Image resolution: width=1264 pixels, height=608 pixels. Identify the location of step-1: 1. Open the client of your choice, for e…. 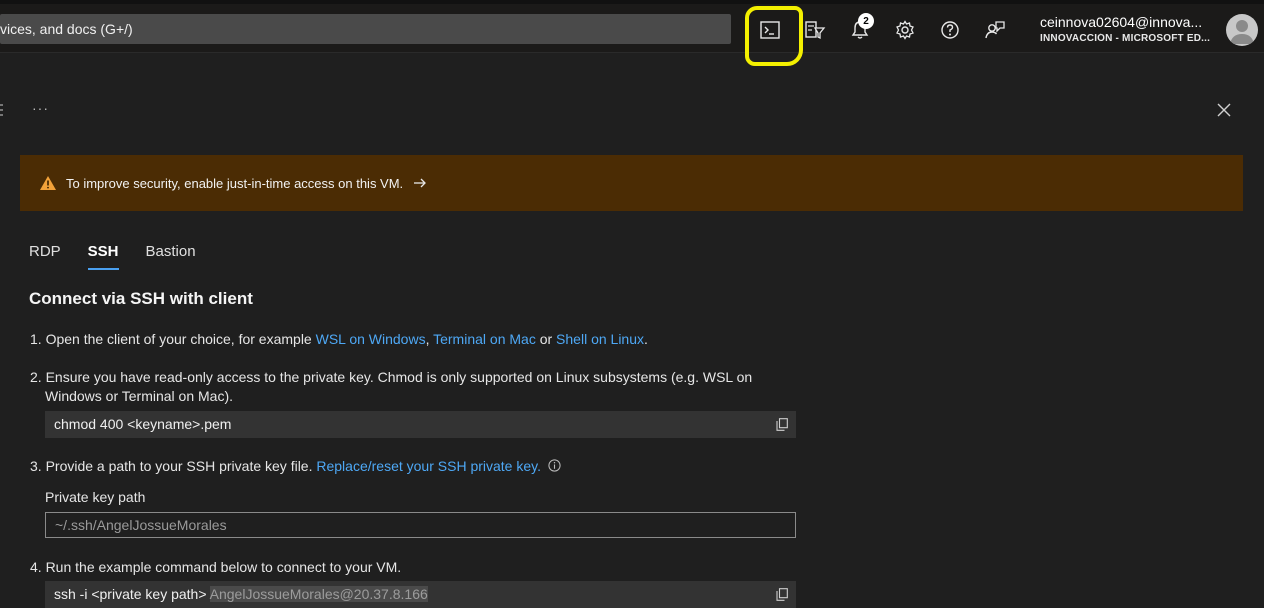
(339, 339).